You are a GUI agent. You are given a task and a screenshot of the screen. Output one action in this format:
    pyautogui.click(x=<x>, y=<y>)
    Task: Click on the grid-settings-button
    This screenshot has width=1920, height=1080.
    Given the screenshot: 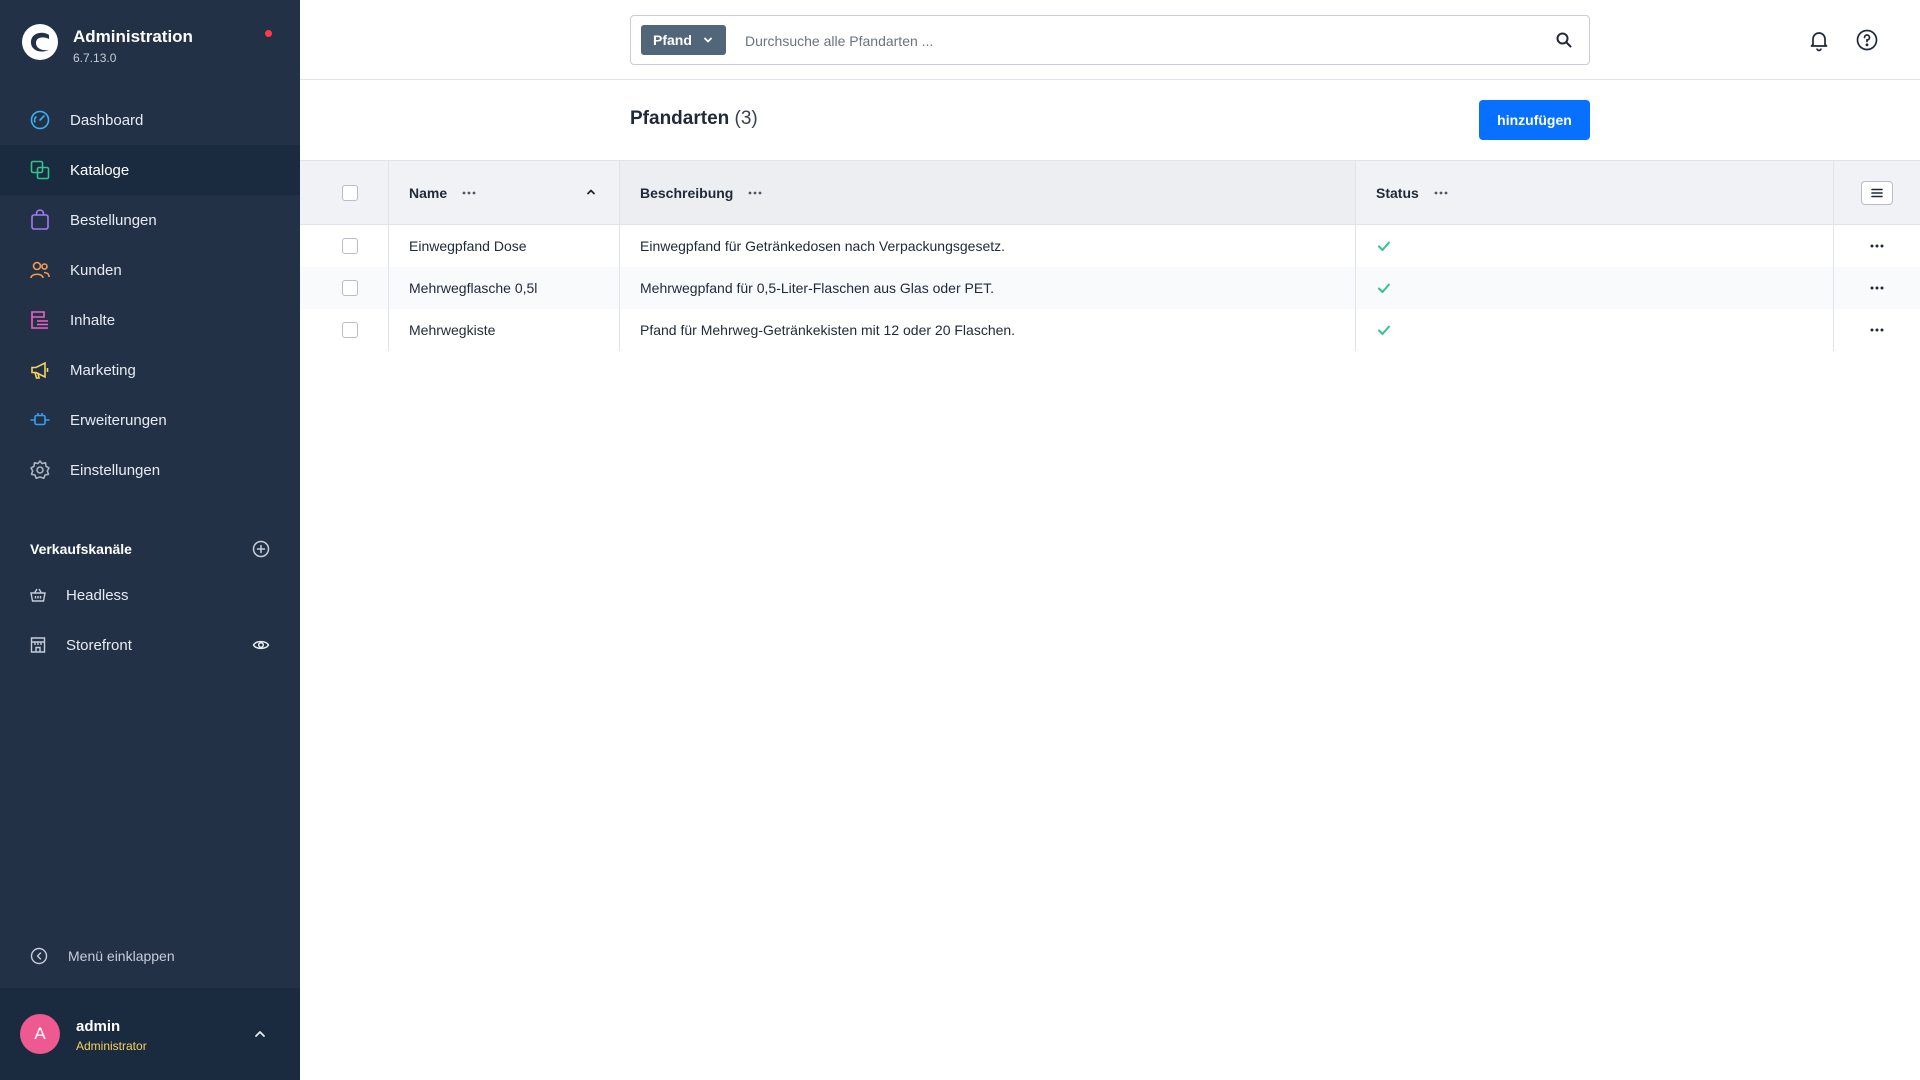 What is the action you would take?
    pyautogui.click(x=1877, y=192)
    